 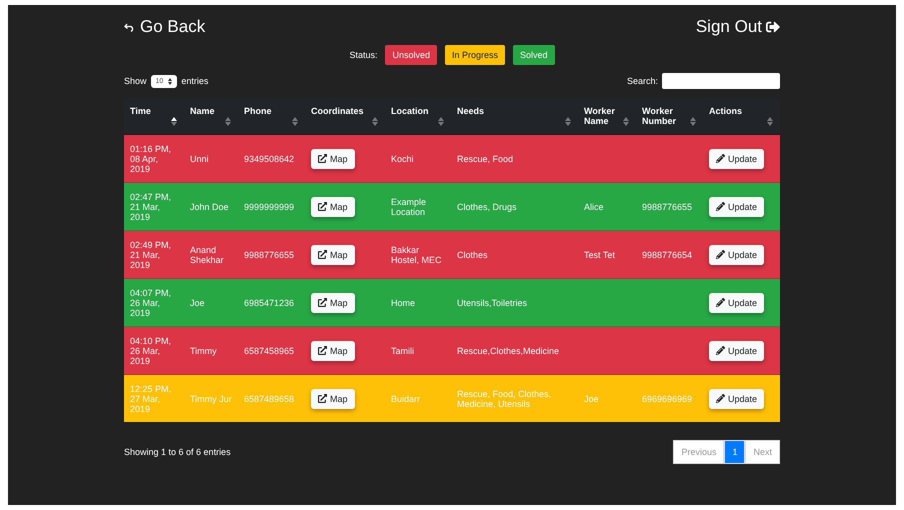 I want to click on table-cell: Buidarr, so click(x=405, y=399).